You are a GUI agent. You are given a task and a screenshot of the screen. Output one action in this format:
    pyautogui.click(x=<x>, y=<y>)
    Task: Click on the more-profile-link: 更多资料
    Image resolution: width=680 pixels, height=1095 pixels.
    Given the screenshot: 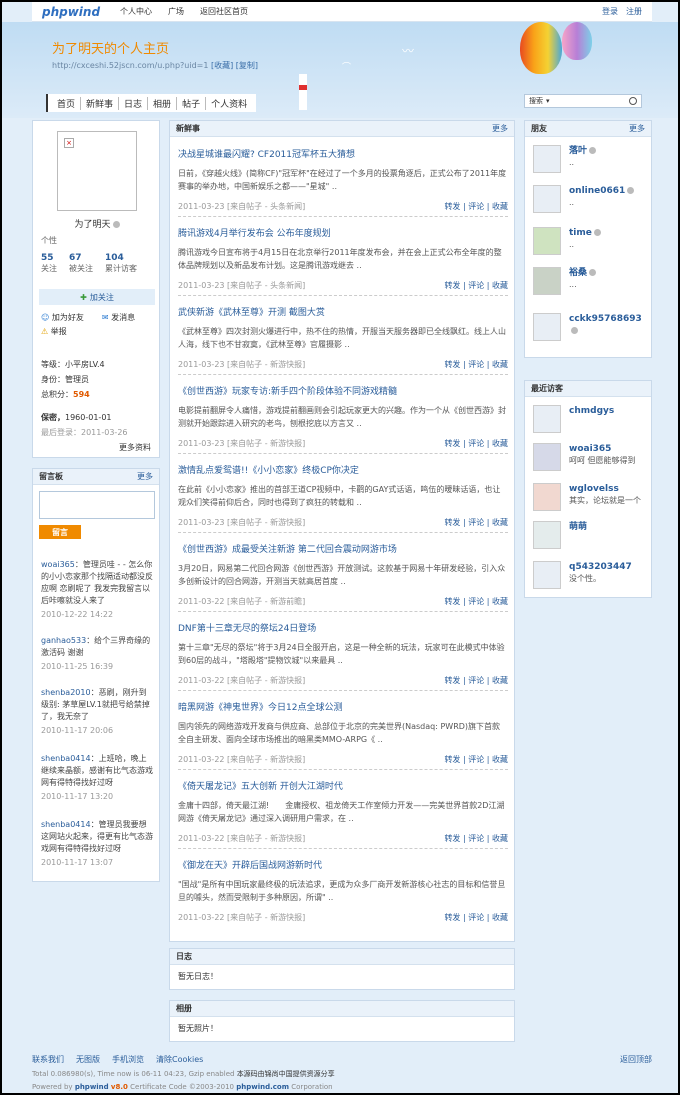 What is the action you would take?
    pyautogui.click(x=135, y=447)
    